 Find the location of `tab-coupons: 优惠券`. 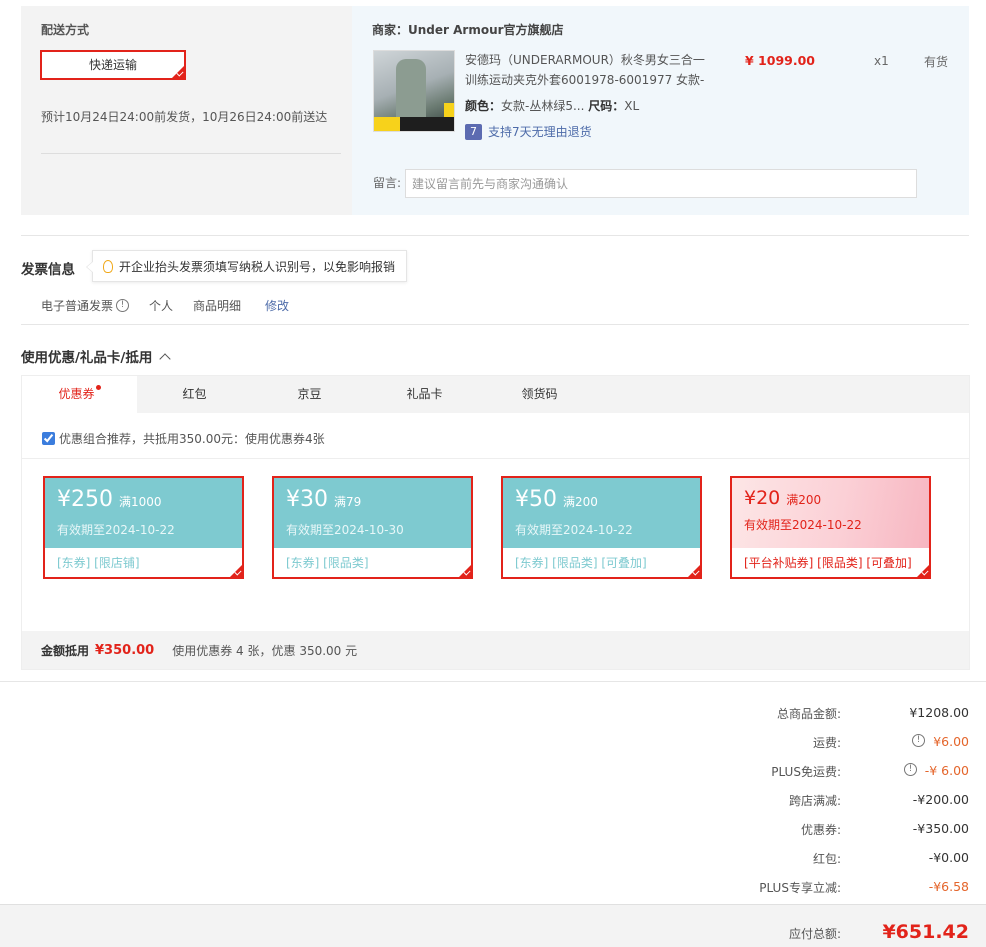

tab-coupons: 优惠券 is located at coordinates (79, 394).